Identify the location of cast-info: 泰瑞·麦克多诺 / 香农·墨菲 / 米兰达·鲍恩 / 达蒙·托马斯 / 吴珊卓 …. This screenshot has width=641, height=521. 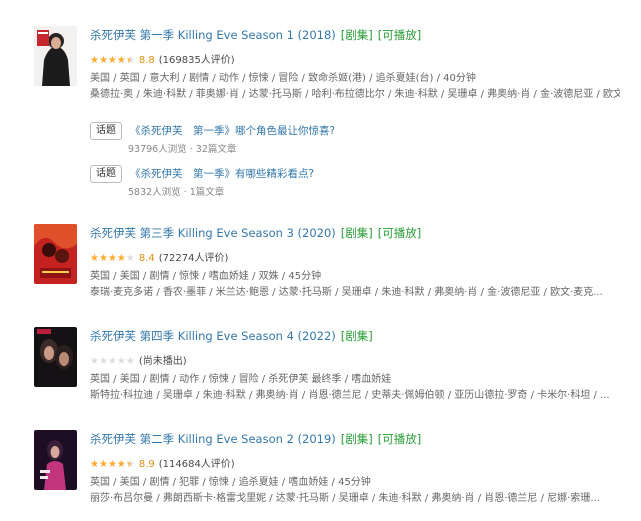
(346, 292).